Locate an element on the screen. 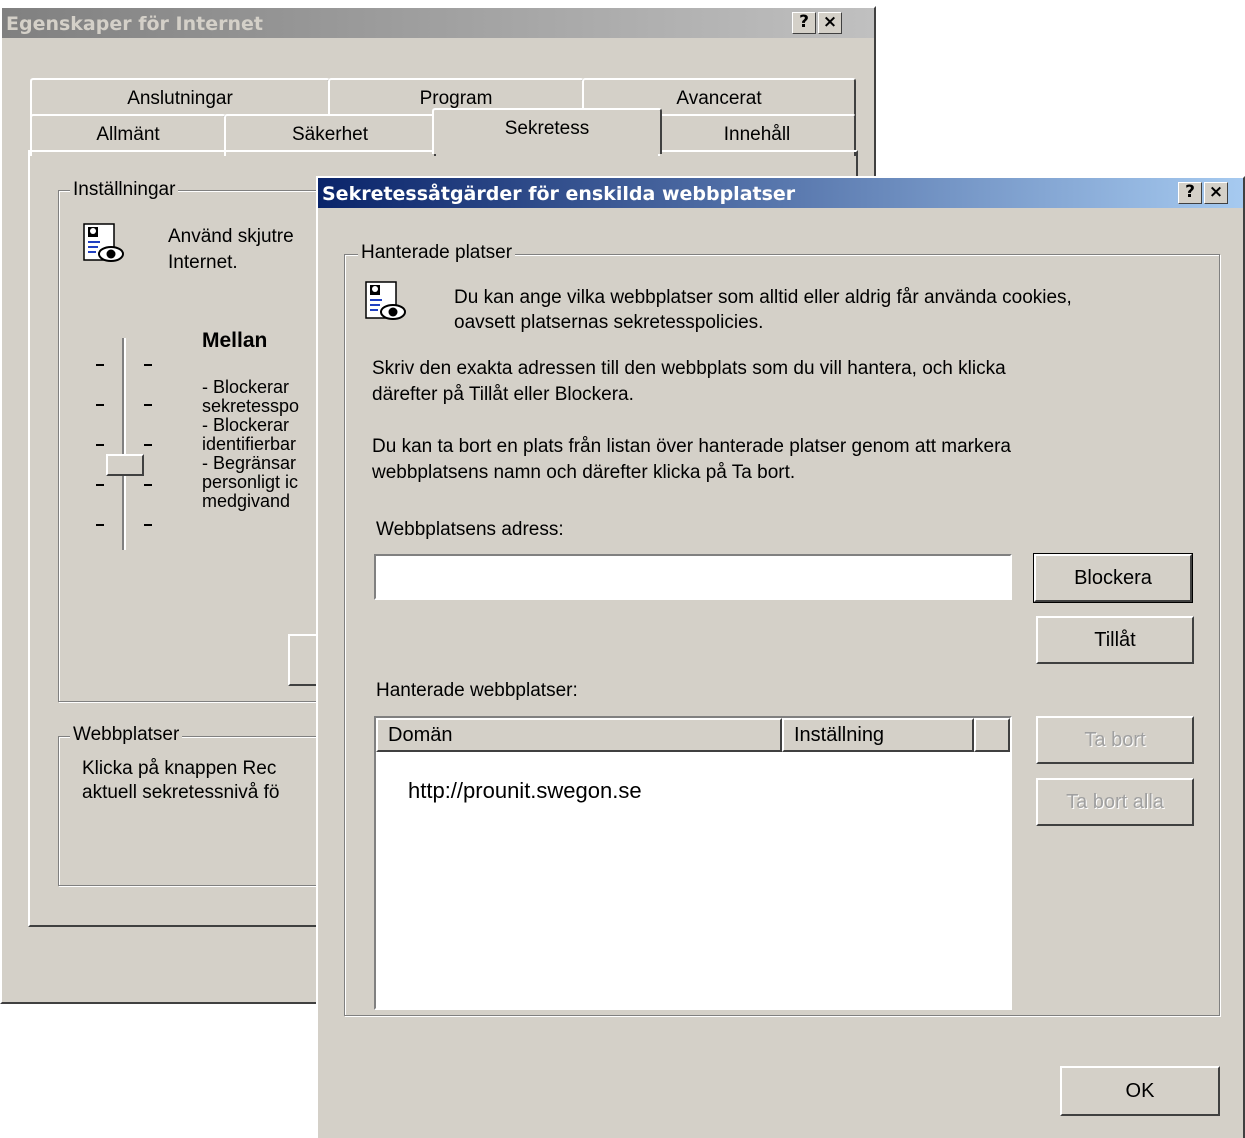  address-input is located at coordinates (693, 577).